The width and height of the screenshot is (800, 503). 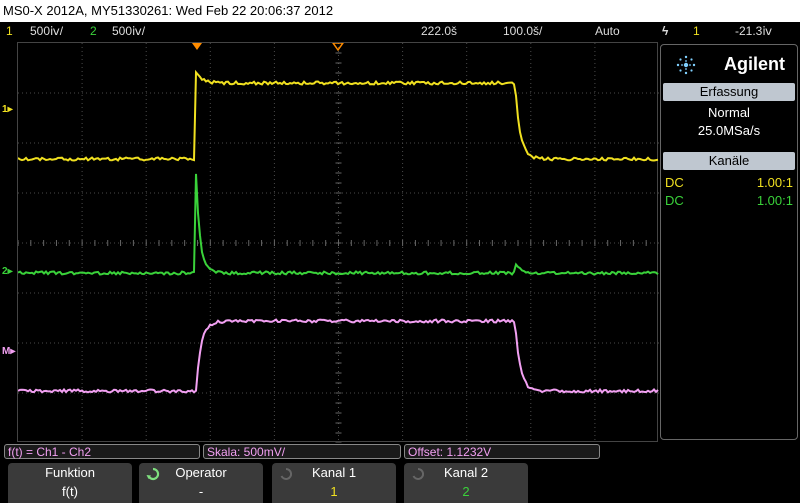 I want to click on acquisition-header: Erfassung, so click(x=729, y=92).